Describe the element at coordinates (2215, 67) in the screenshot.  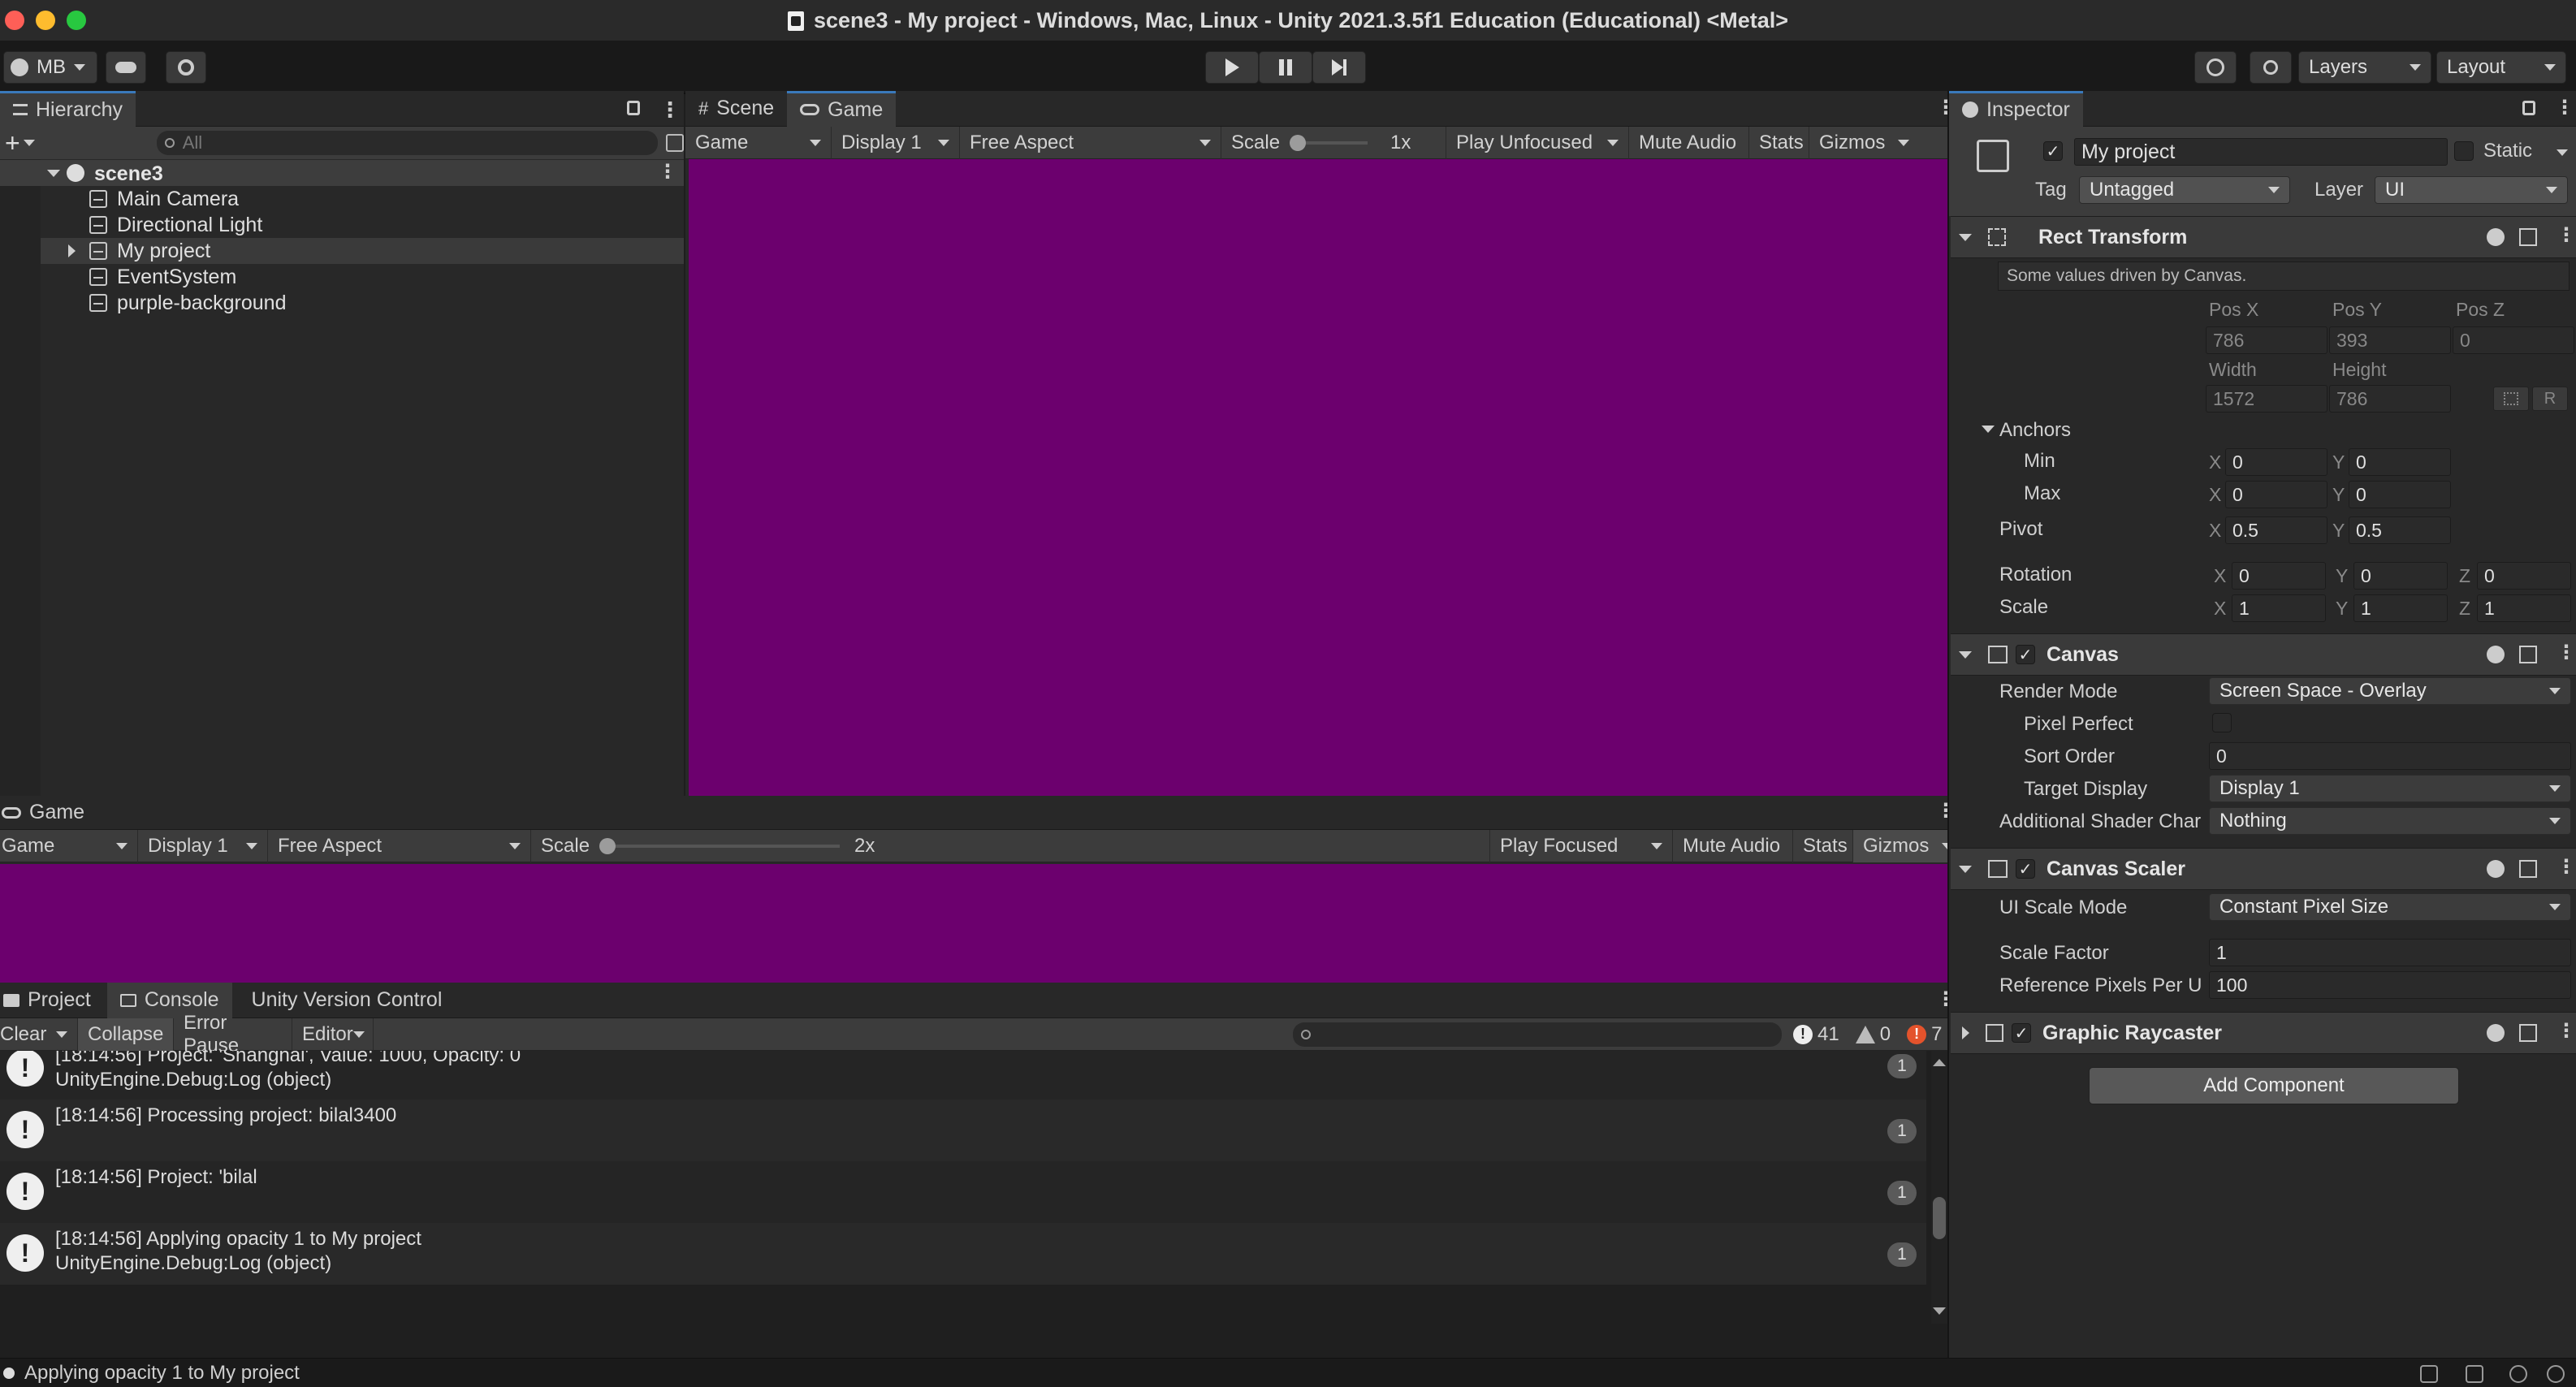
I see `history-button` at that location.